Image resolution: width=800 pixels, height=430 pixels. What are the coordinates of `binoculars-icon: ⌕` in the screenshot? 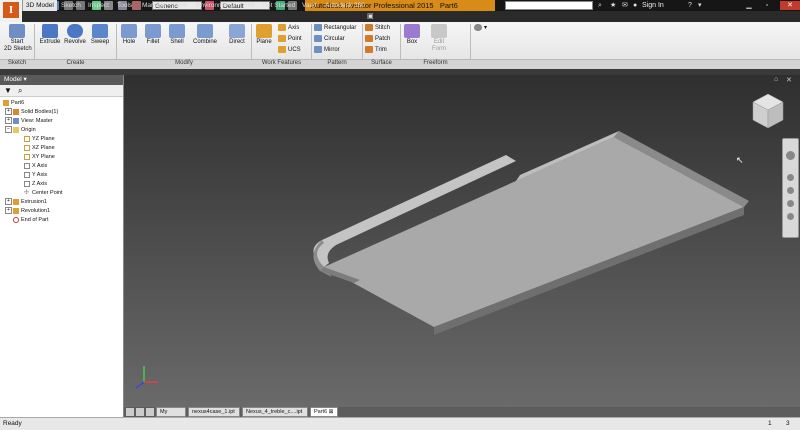 It's located at (601, 5).